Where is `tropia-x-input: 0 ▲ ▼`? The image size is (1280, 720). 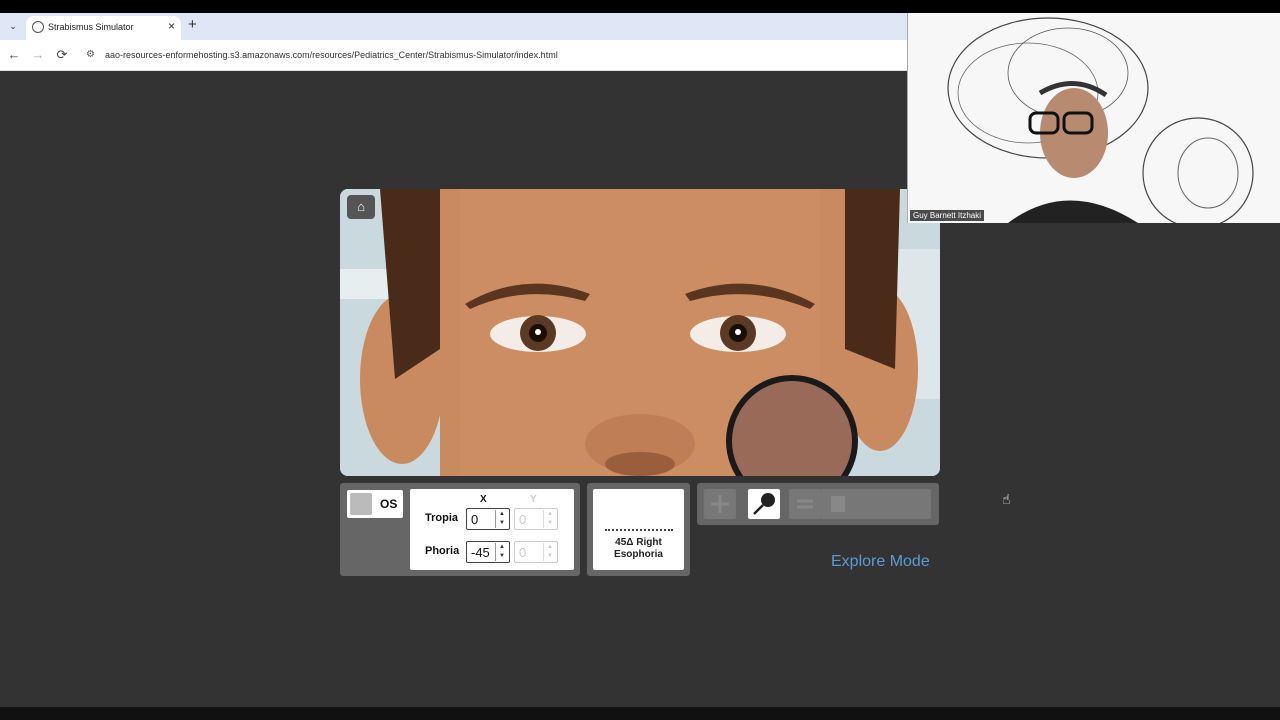 tropia-x-input: 0 ▲ ▼ is located at coordinates (488, 519).